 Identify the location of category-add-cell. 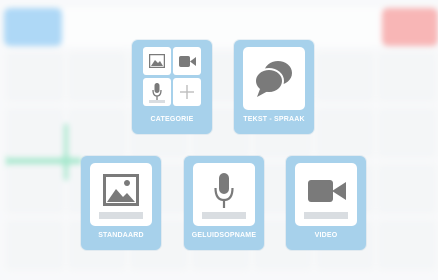
(187, 92).